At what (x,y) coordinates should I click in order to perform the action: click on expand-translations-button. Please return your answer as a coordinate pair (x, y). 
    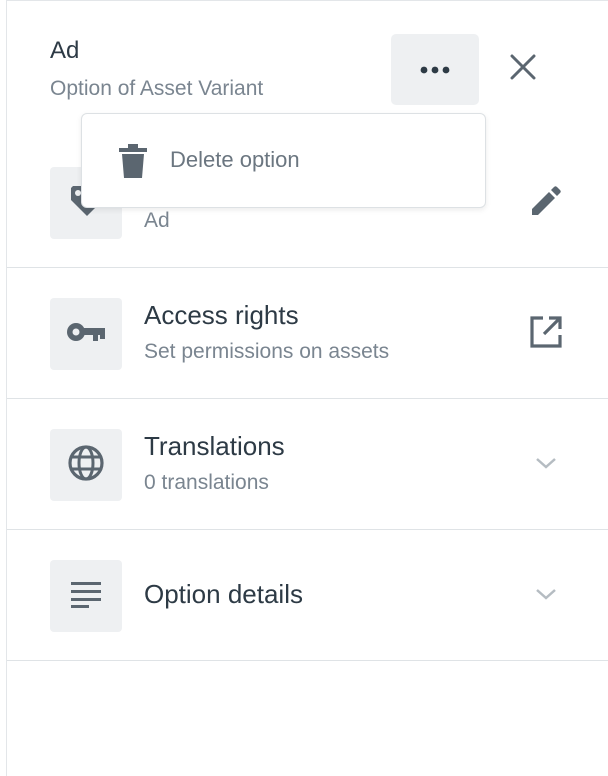
    Looking at the image, I should click on (546, 465).